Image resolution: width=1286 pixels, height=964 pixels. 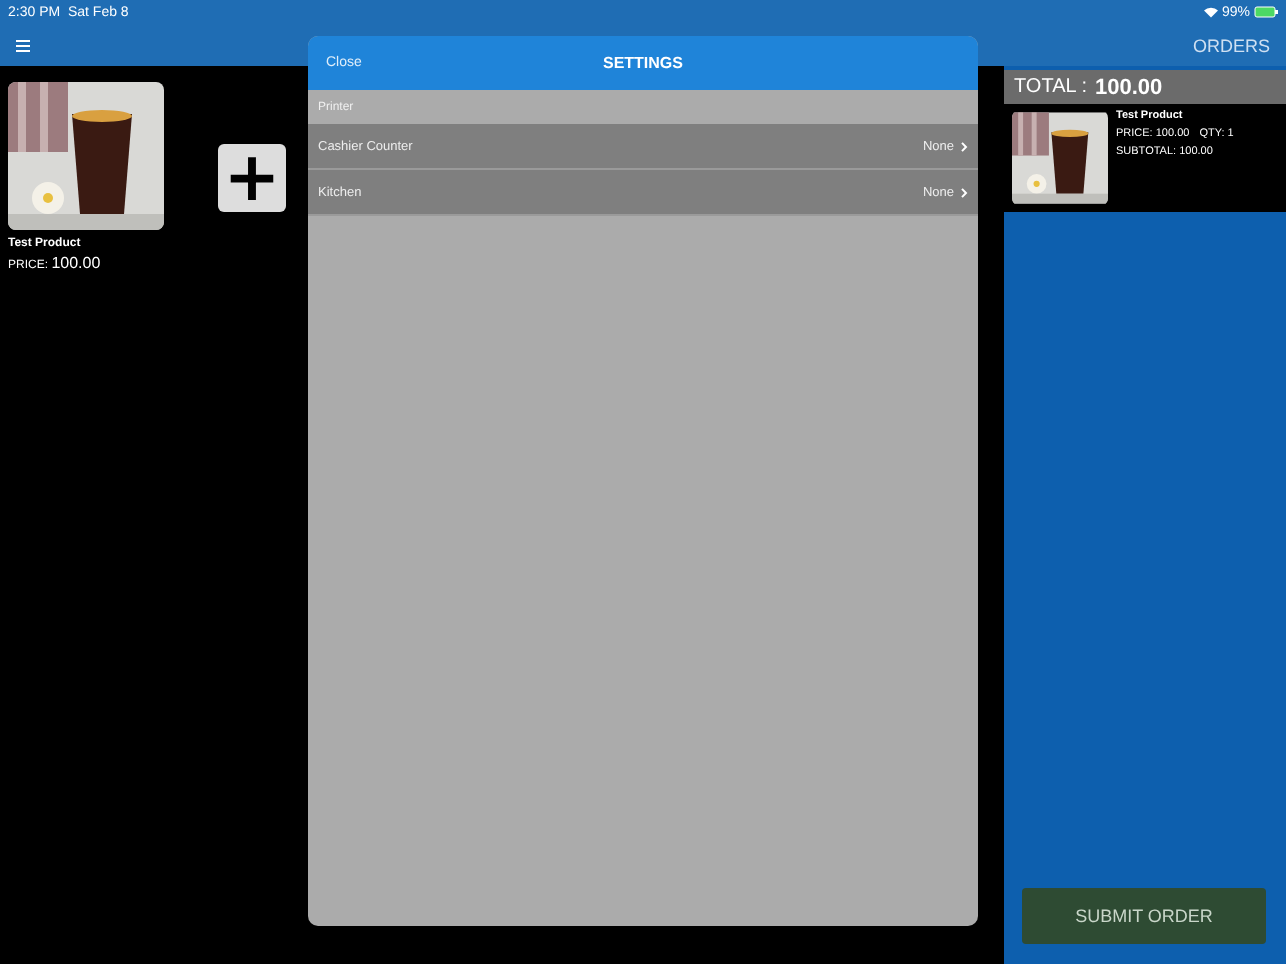 I want to click on wifi-icon, so click(x=1210, y=12).